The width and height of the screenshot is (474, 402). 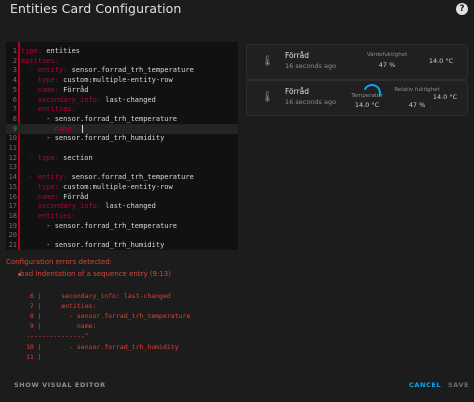 I want to click on cancel-button: CANCEL, so click(x=425, y=385).